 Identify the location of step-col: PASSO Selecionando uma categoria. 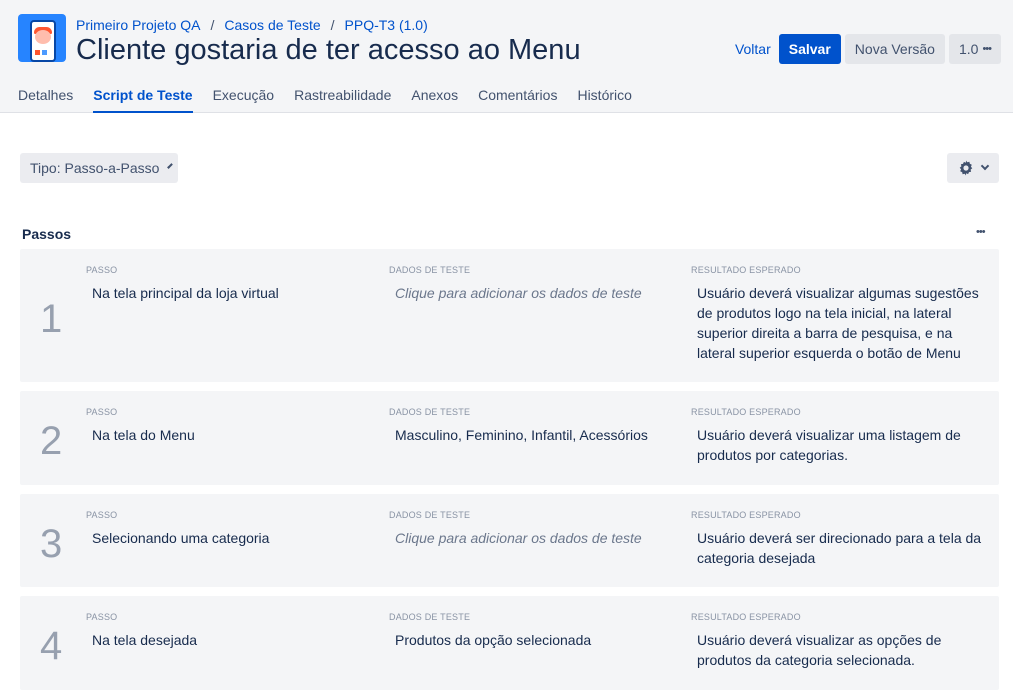
(231, 529).